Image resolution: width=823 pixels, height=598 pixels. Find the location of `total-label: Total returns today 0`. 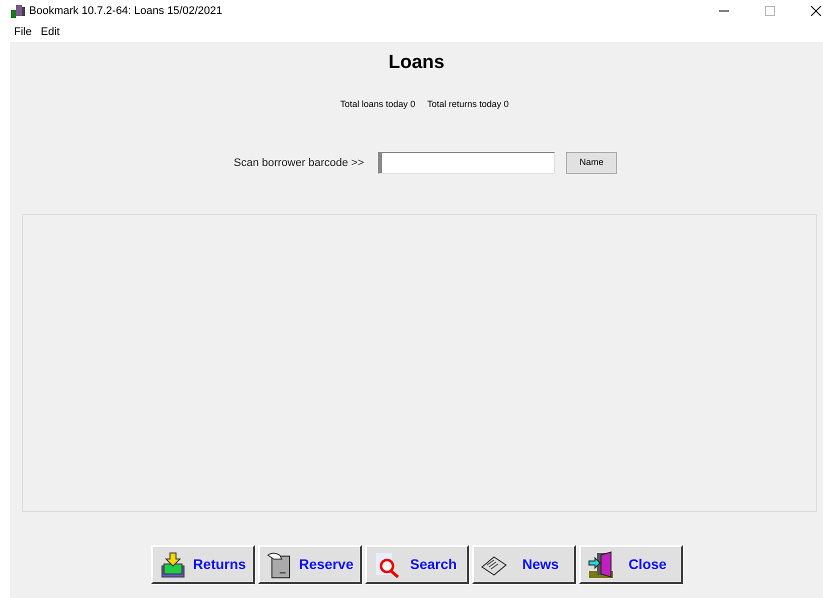

total-label: Total returns today 0 is located at coordinates (468, 104).